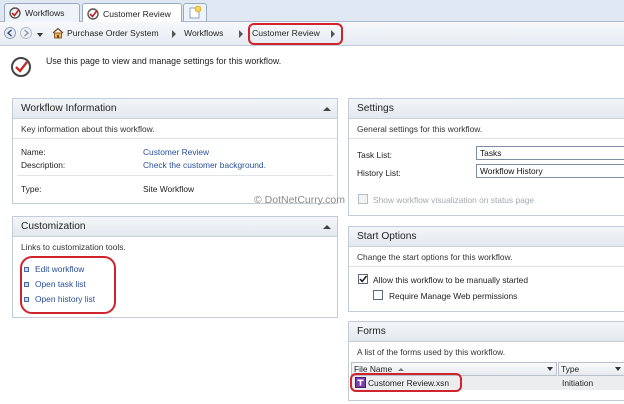 The height and width of the screenshot is (404, 624). Describe the element at coordinates (58, 33) in the screenshot. I see `home-icon` at that location.